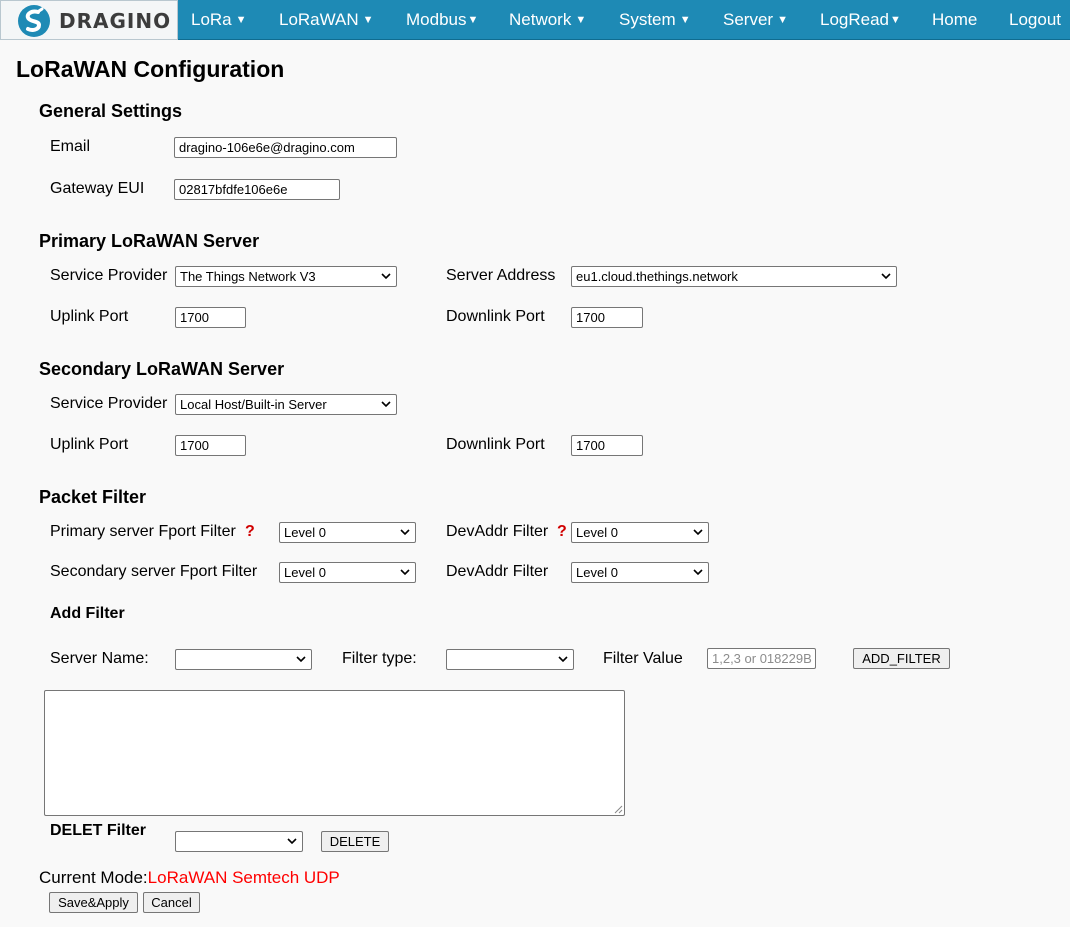  I want to click on nav-lora-label: LoRa, so click(211, 19).